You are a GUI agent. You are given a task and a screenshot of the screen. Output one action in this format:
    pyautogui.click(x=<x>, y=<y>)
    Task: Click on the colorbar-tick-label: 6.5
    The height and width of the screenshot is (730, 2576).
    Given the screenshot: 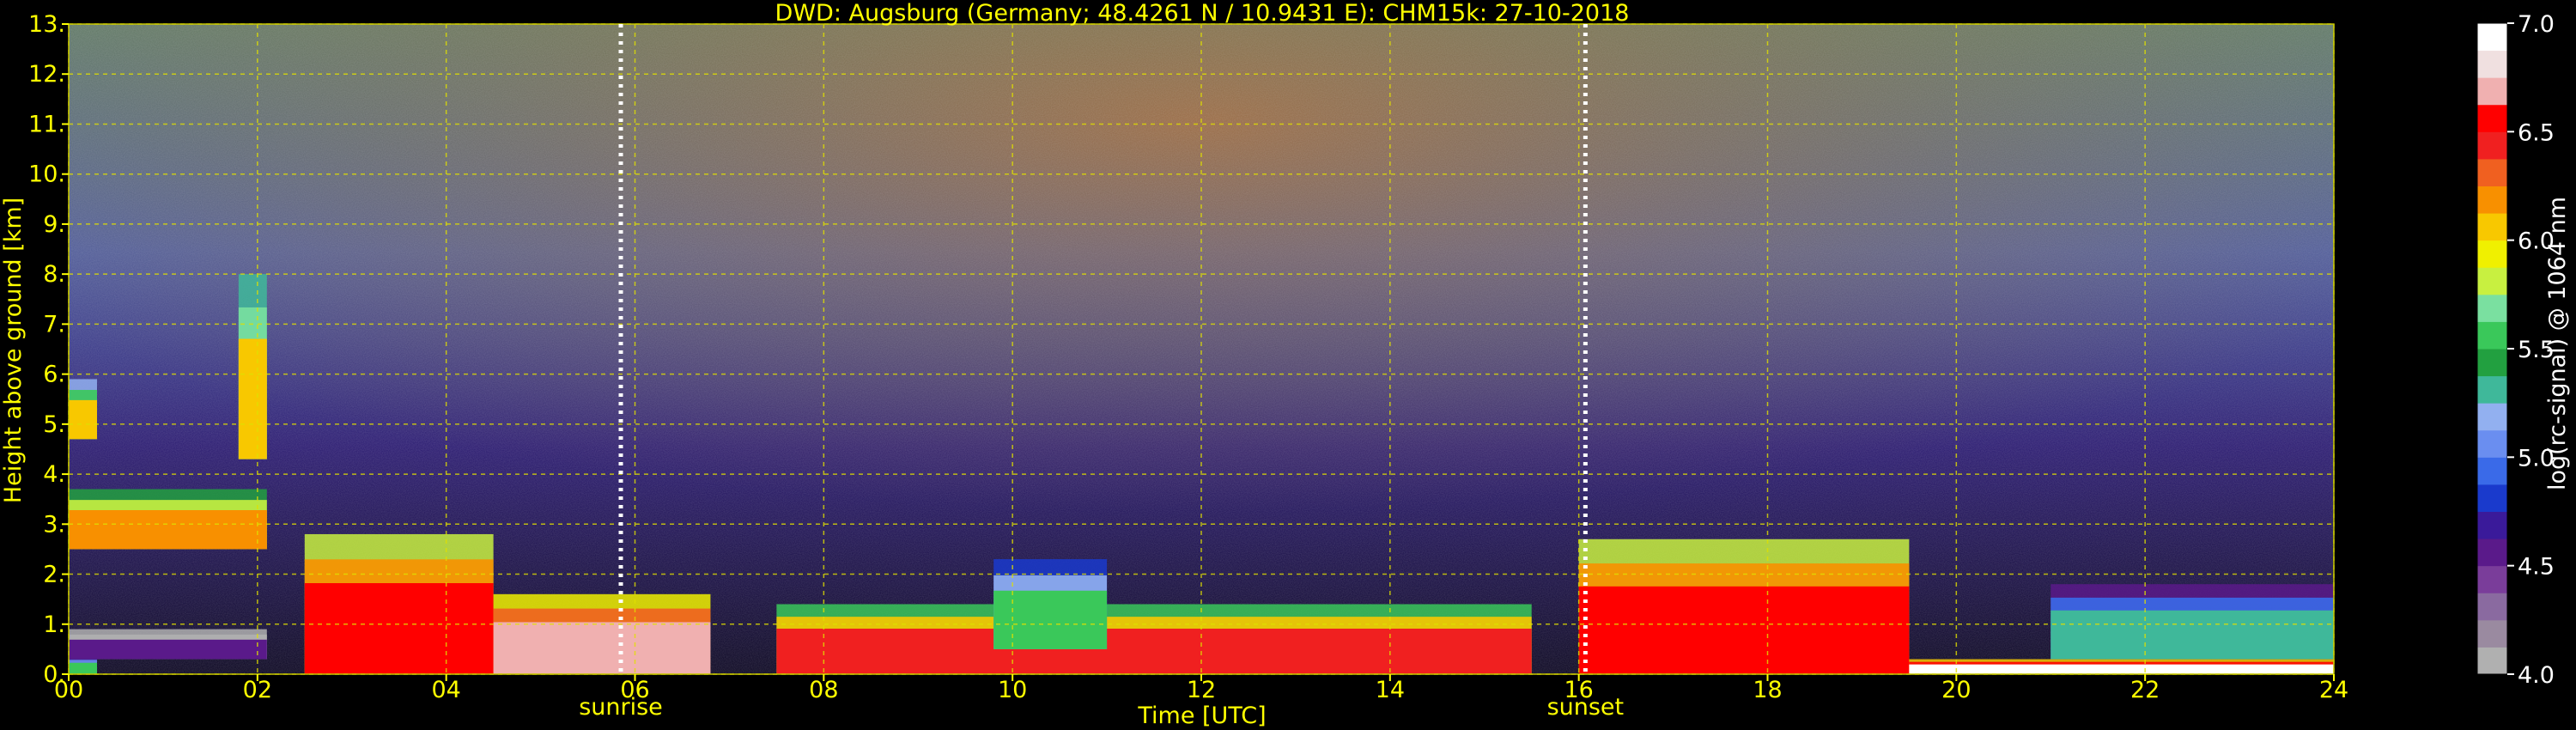 What is the action you would take?
    pyautogui.click(x=2536, y=132)
    